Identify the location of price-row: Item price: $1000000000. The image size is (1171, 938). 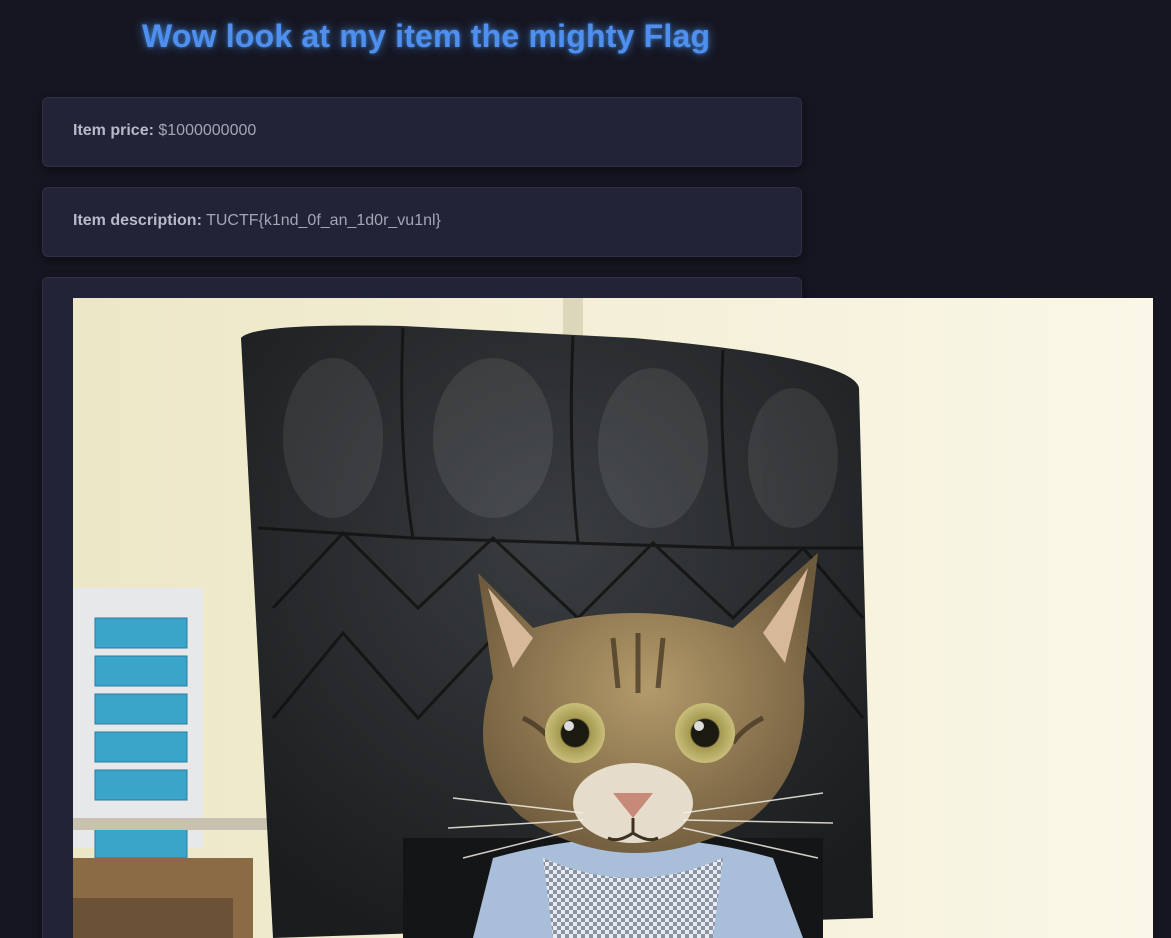
(164, 131).